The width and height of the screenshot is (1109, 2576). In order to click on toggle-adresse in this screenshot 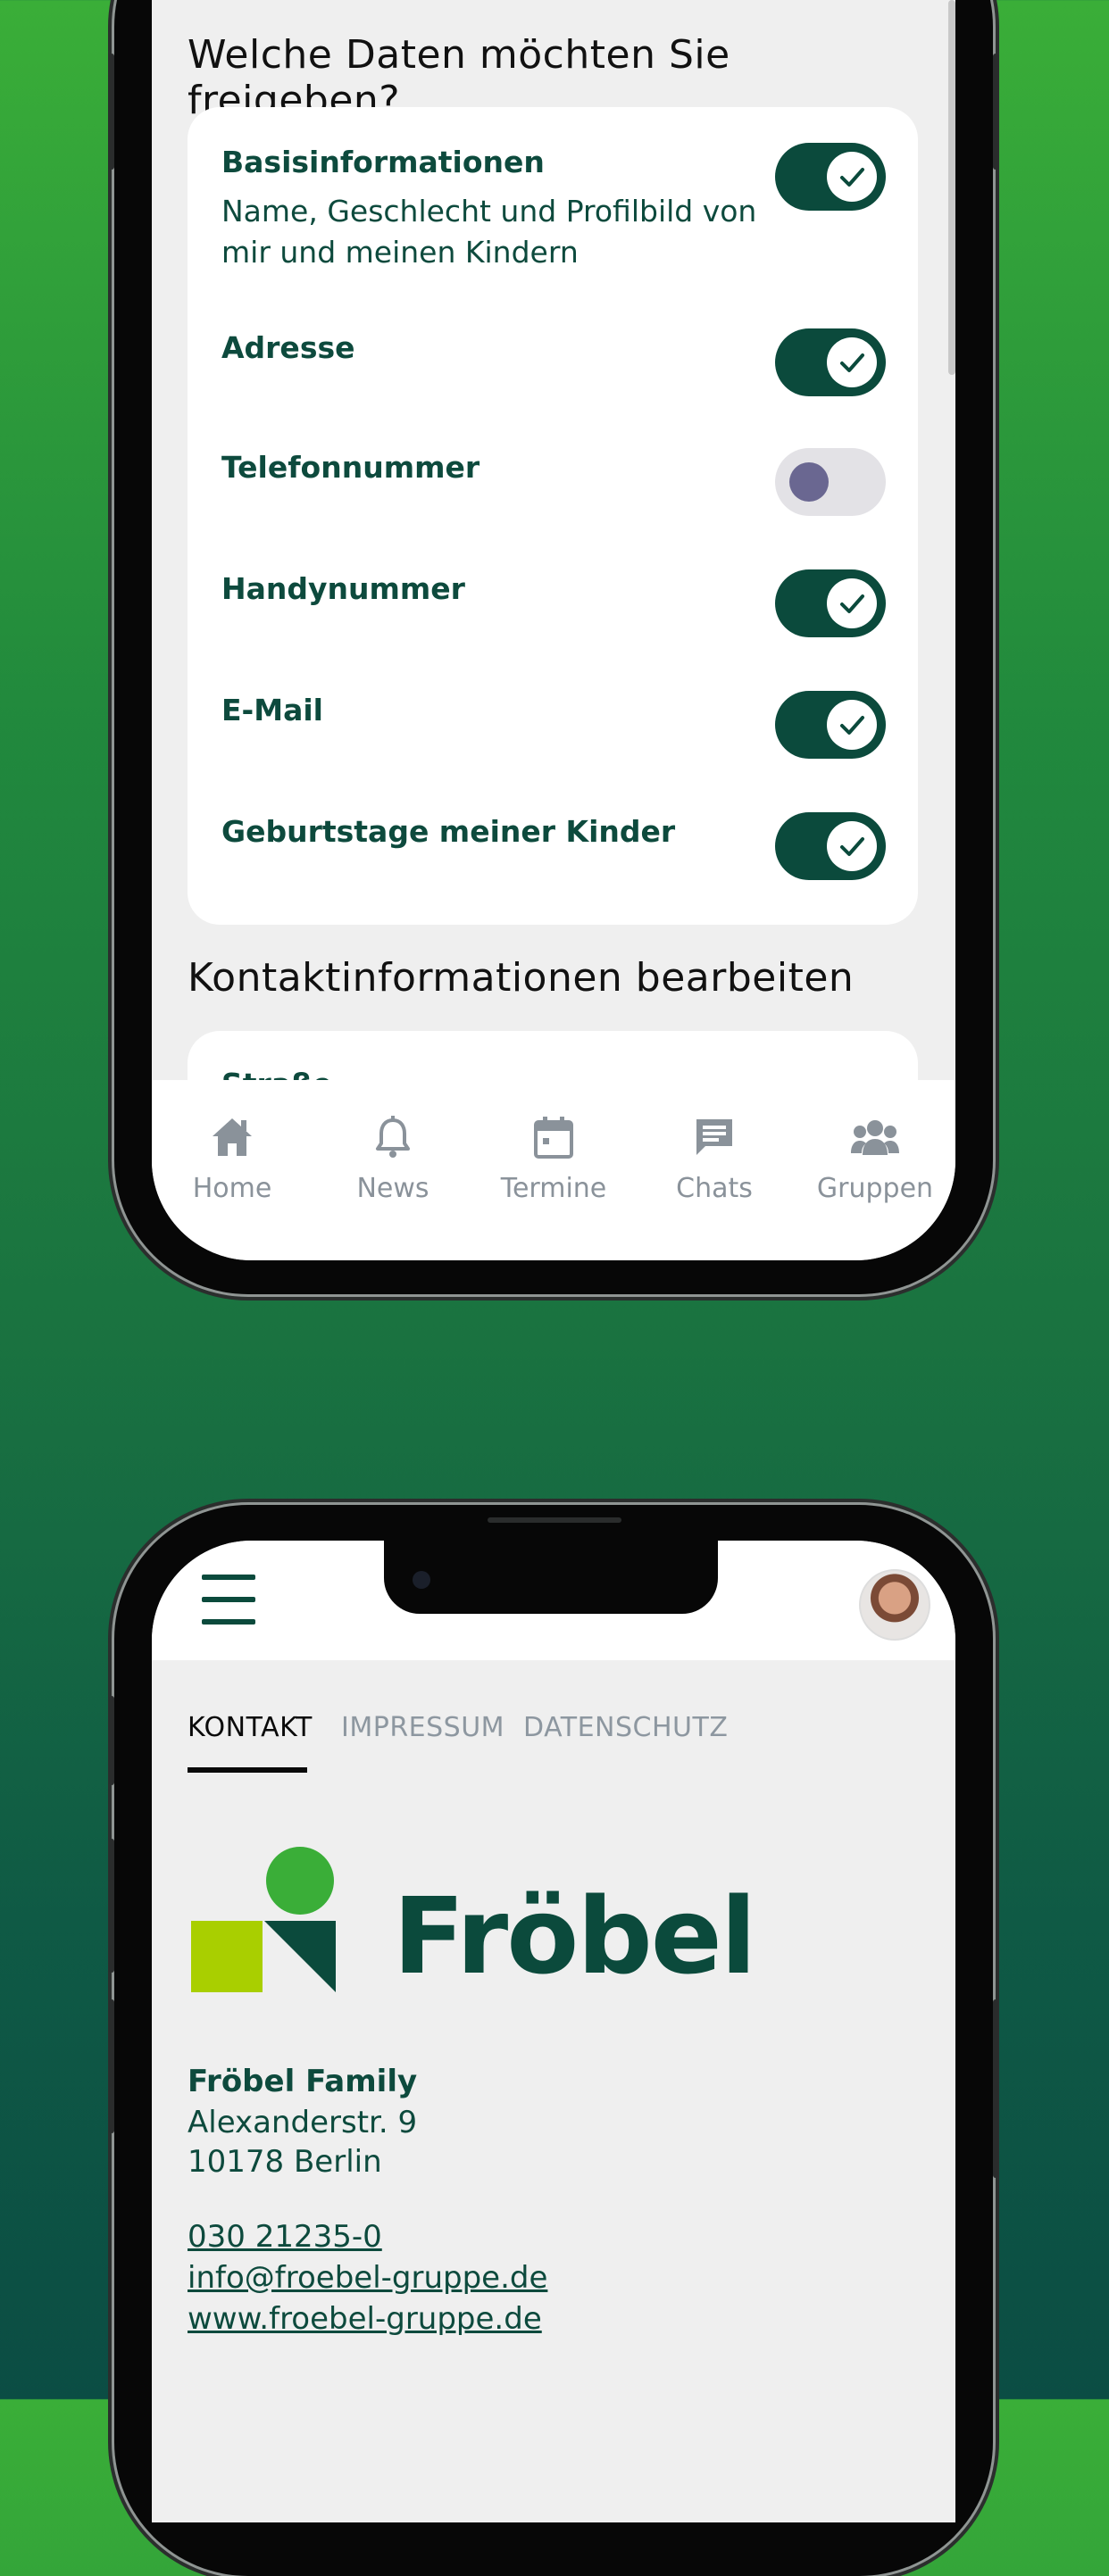, I will do `click(830, 362)`.